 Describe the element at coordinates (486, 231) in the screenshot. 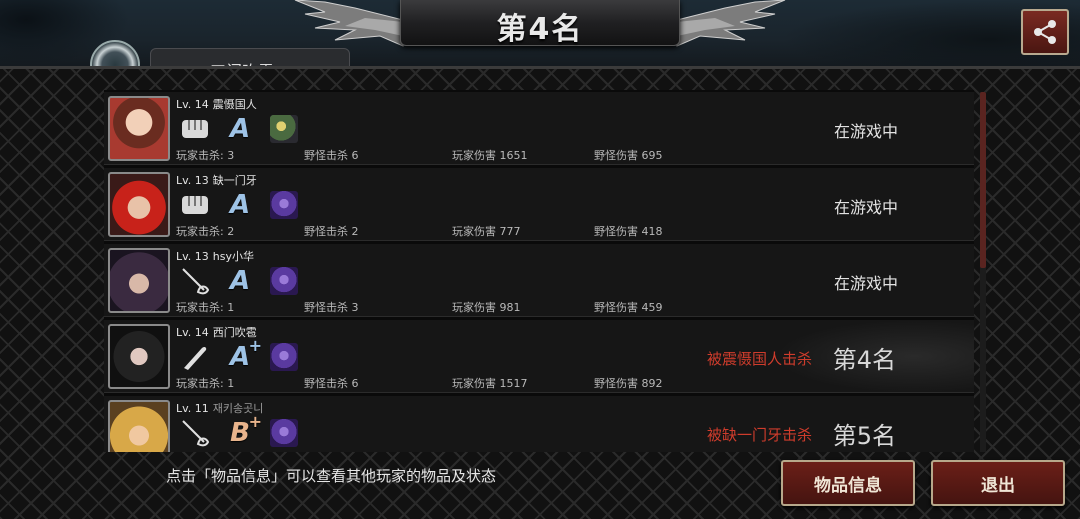

I see `player-damage: 玩家伤害 777` at that location.